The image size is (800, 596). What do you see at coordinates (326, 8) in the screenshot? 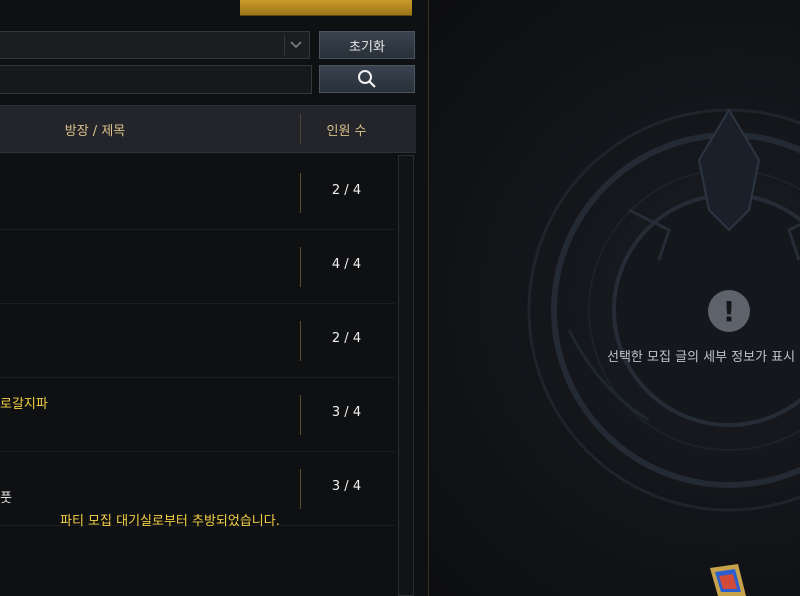
I see `top-action-button` at bounding box center [326, 8].